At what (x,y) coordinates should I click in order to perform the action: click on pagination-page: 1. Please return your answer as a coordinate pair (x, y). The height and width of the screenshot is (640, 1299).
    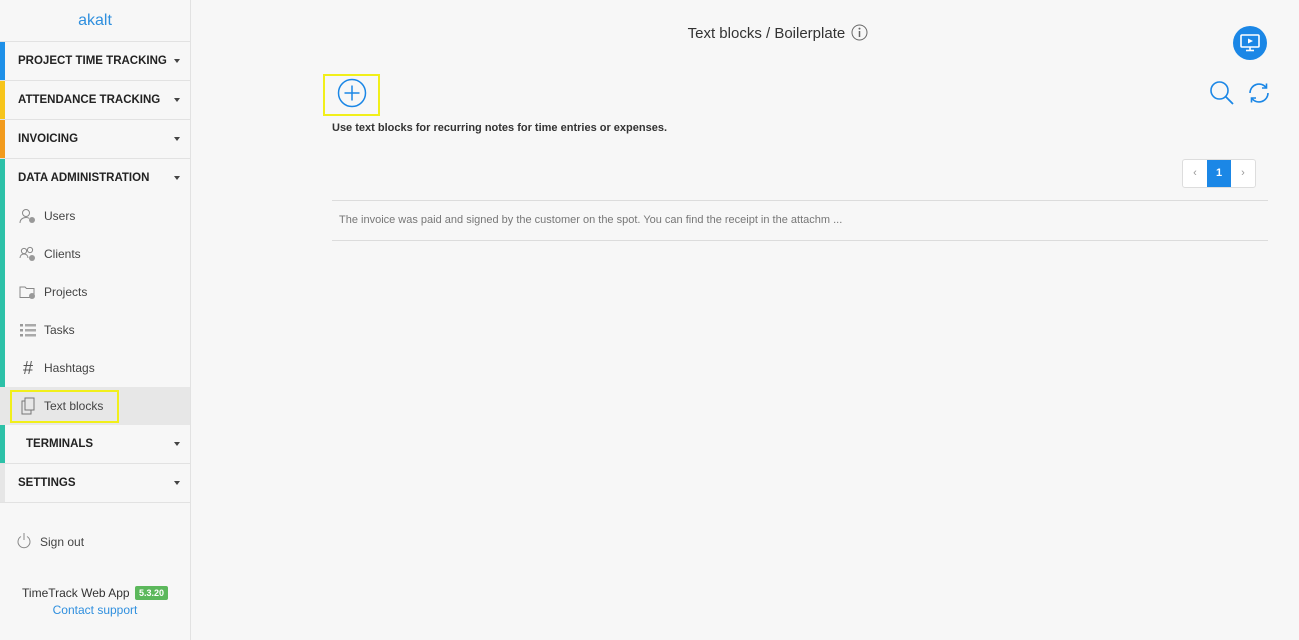
    Looking at the image, I should click on (1219, 173).